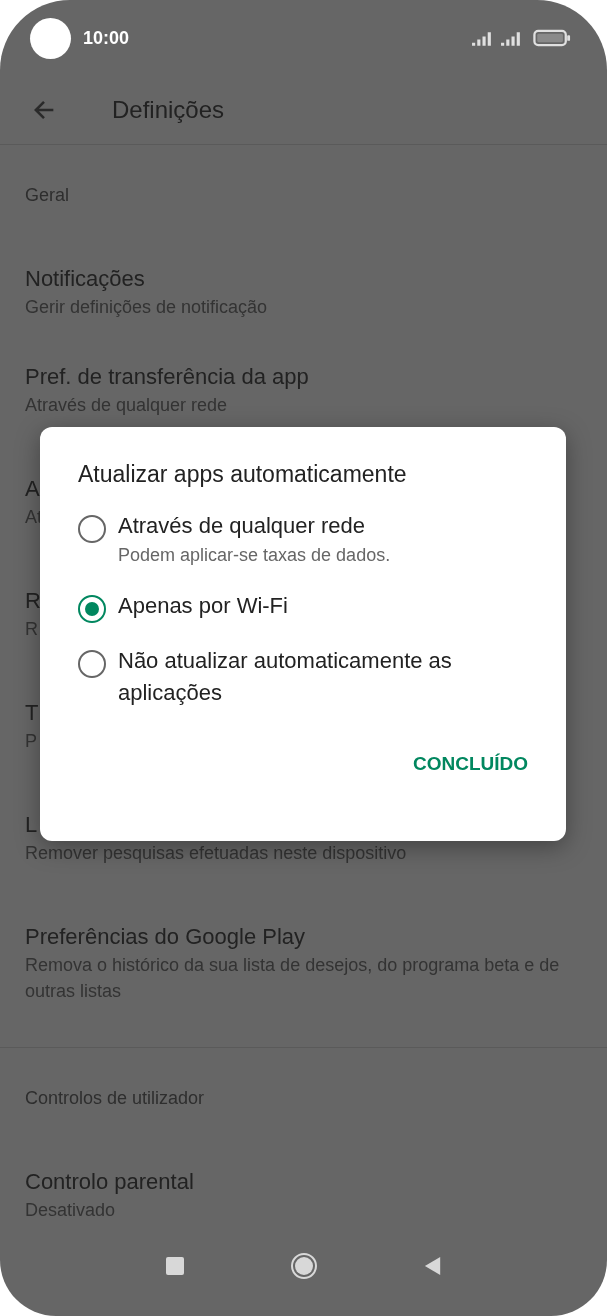  Describe the element at coordinates (168, 110) in the screenshot. I see `page-title: Definições` at that location.